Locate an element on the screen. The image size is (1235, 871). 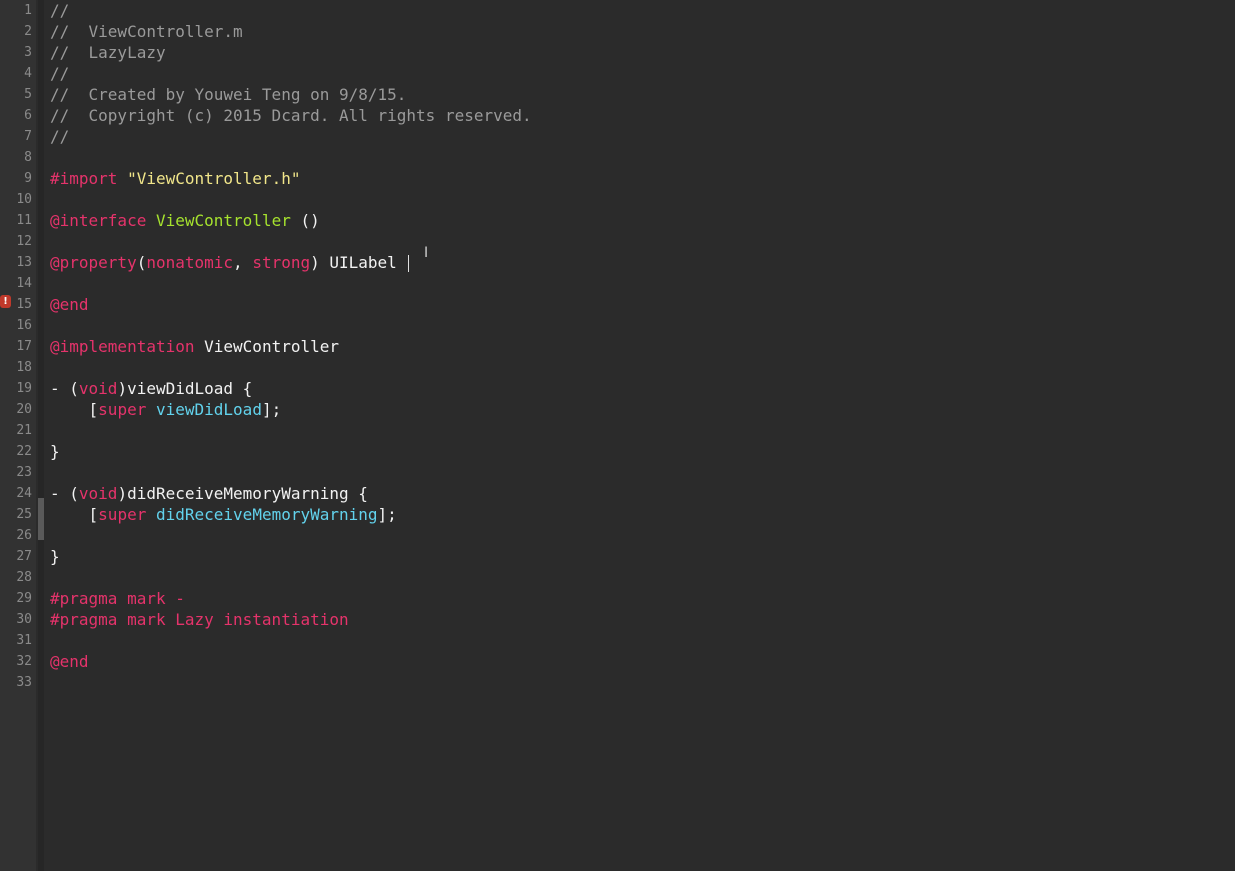
code-line-9: #import "ViewController.h" is located at coordinates (291, 178).